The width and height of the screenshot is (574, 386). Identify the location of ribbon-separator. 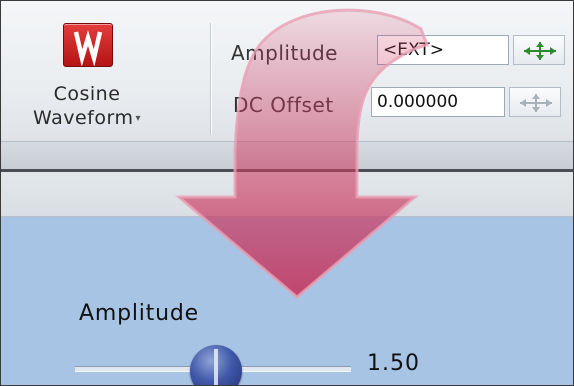
(210, 79).